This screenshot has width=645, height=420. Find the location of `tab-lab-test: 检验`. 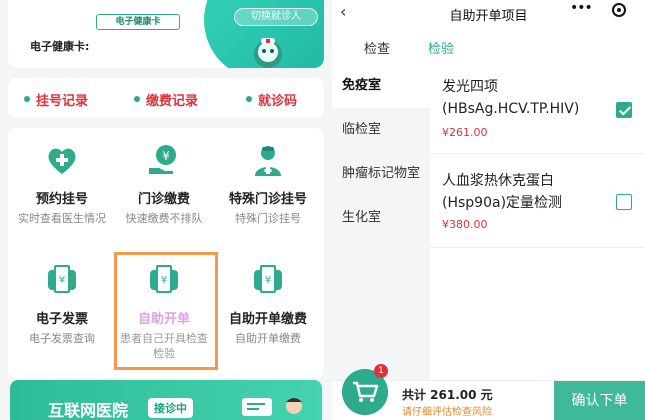

tab-lab-test: 检验 is located at coordinates (441, 47).